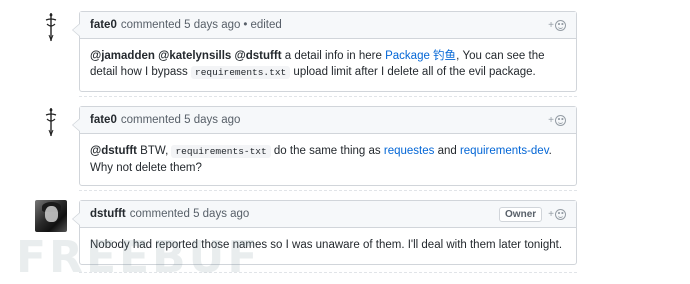  I want to click on body-text: and, so click(447, 151).